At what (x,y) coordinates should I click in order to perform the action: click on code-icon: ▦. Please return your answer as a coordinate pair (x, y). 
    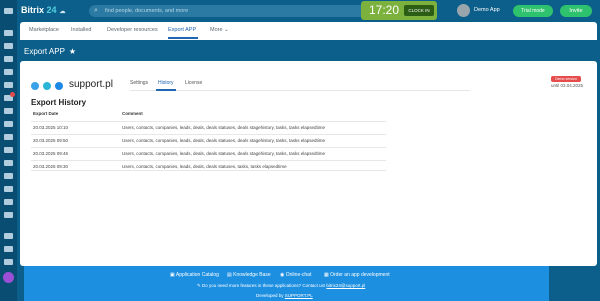
    Looking at the image, I should click on (326, 275).